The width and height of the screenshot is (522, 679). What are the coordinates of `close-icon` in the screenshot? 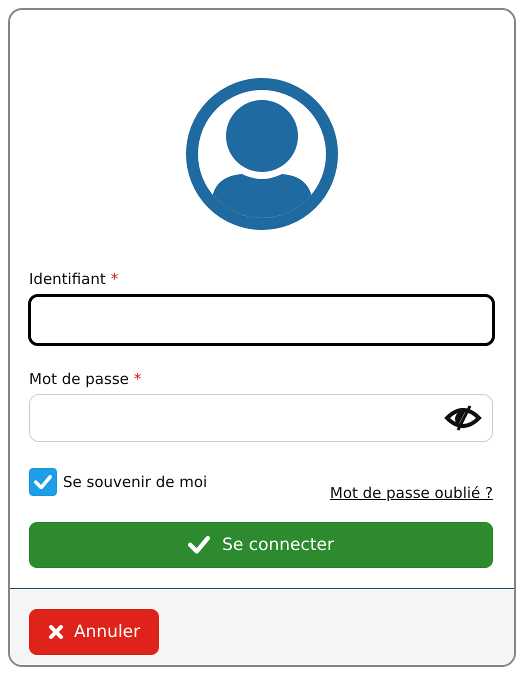 It's located at (56, 632).